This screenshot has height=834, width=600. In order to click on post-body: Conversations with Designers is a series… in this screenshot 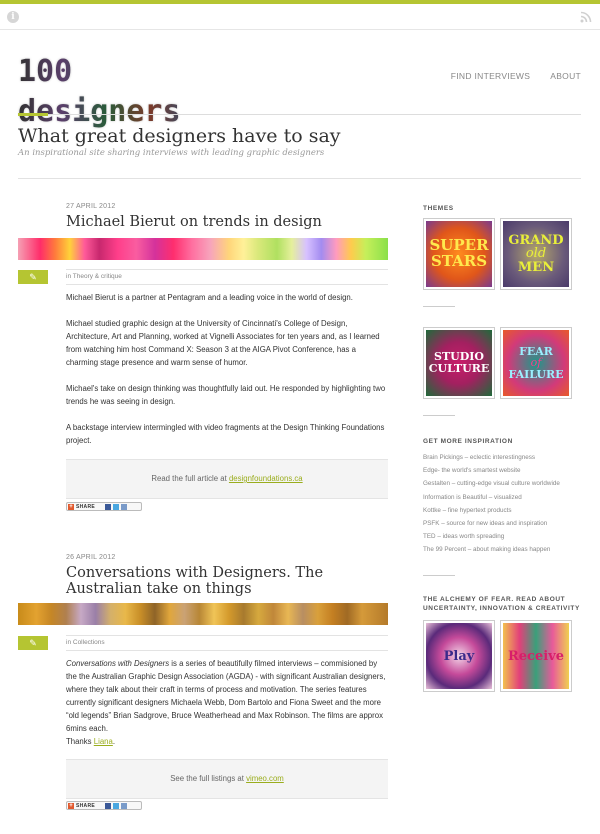, I will do `click(227, 709)`.